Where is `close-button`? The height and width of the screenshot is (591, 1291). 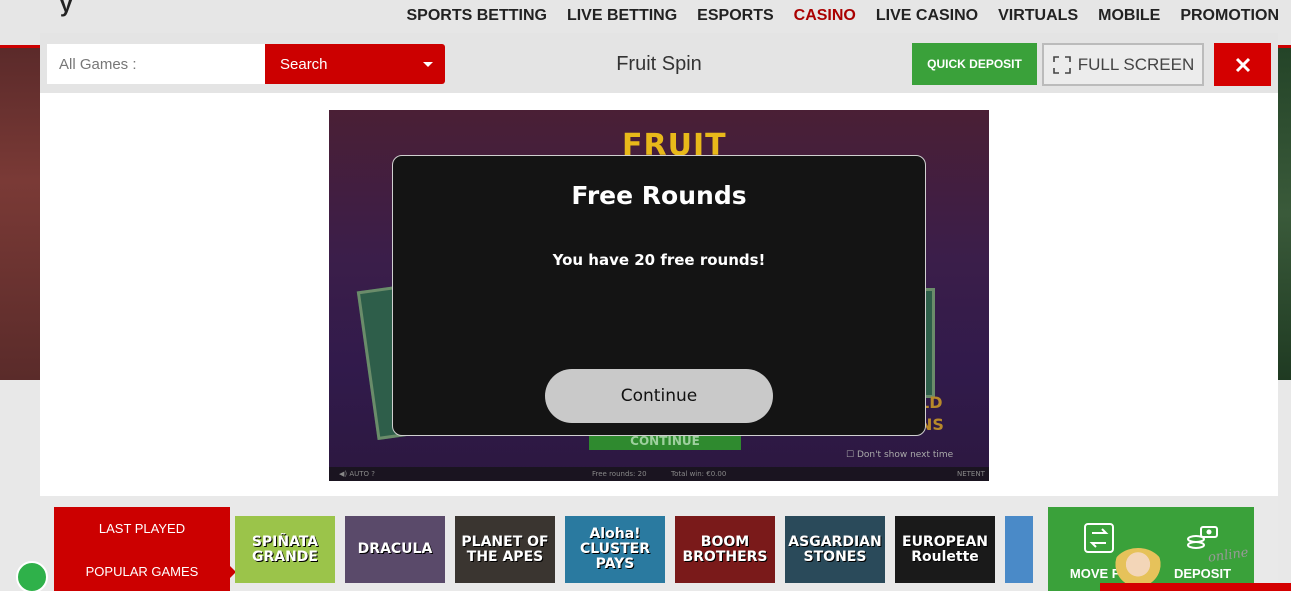
close-button is located at coordinates (1242, 64).